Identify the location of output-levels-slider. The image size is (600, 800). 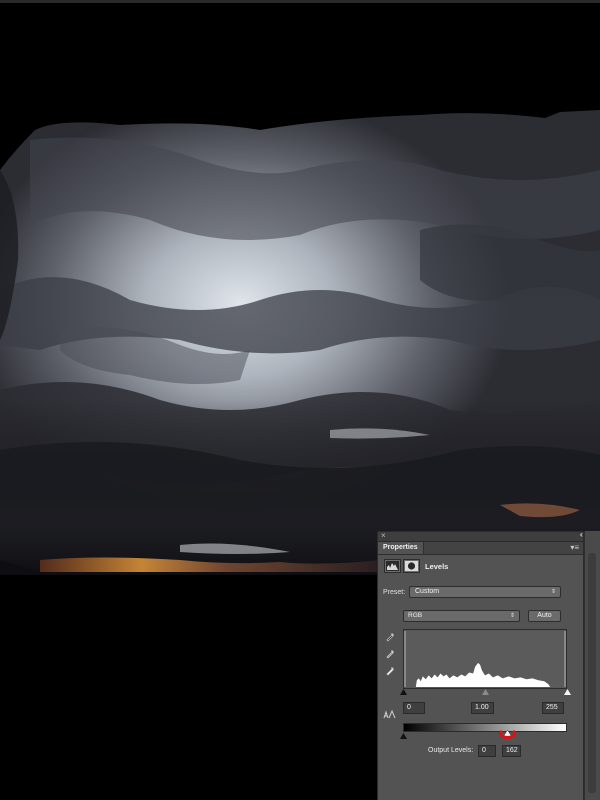
(483, 734).